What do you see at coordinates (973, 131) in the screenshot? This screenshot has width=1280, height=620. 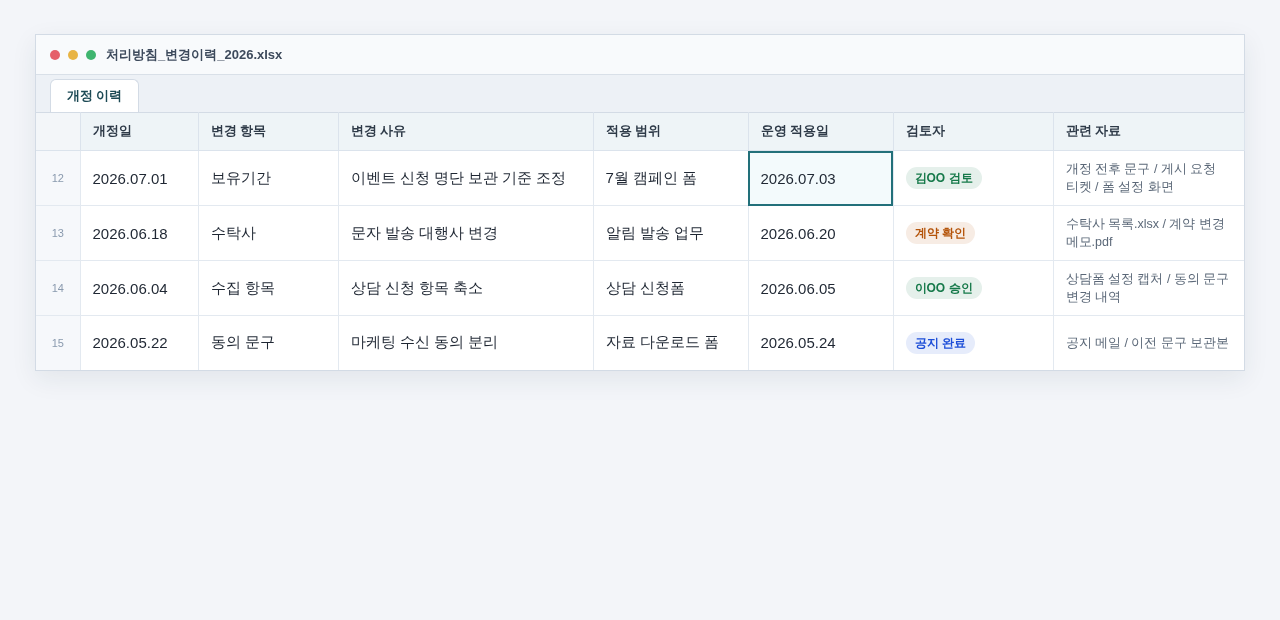 I see `column-header: 검토자` at bounding box center [973, 131].